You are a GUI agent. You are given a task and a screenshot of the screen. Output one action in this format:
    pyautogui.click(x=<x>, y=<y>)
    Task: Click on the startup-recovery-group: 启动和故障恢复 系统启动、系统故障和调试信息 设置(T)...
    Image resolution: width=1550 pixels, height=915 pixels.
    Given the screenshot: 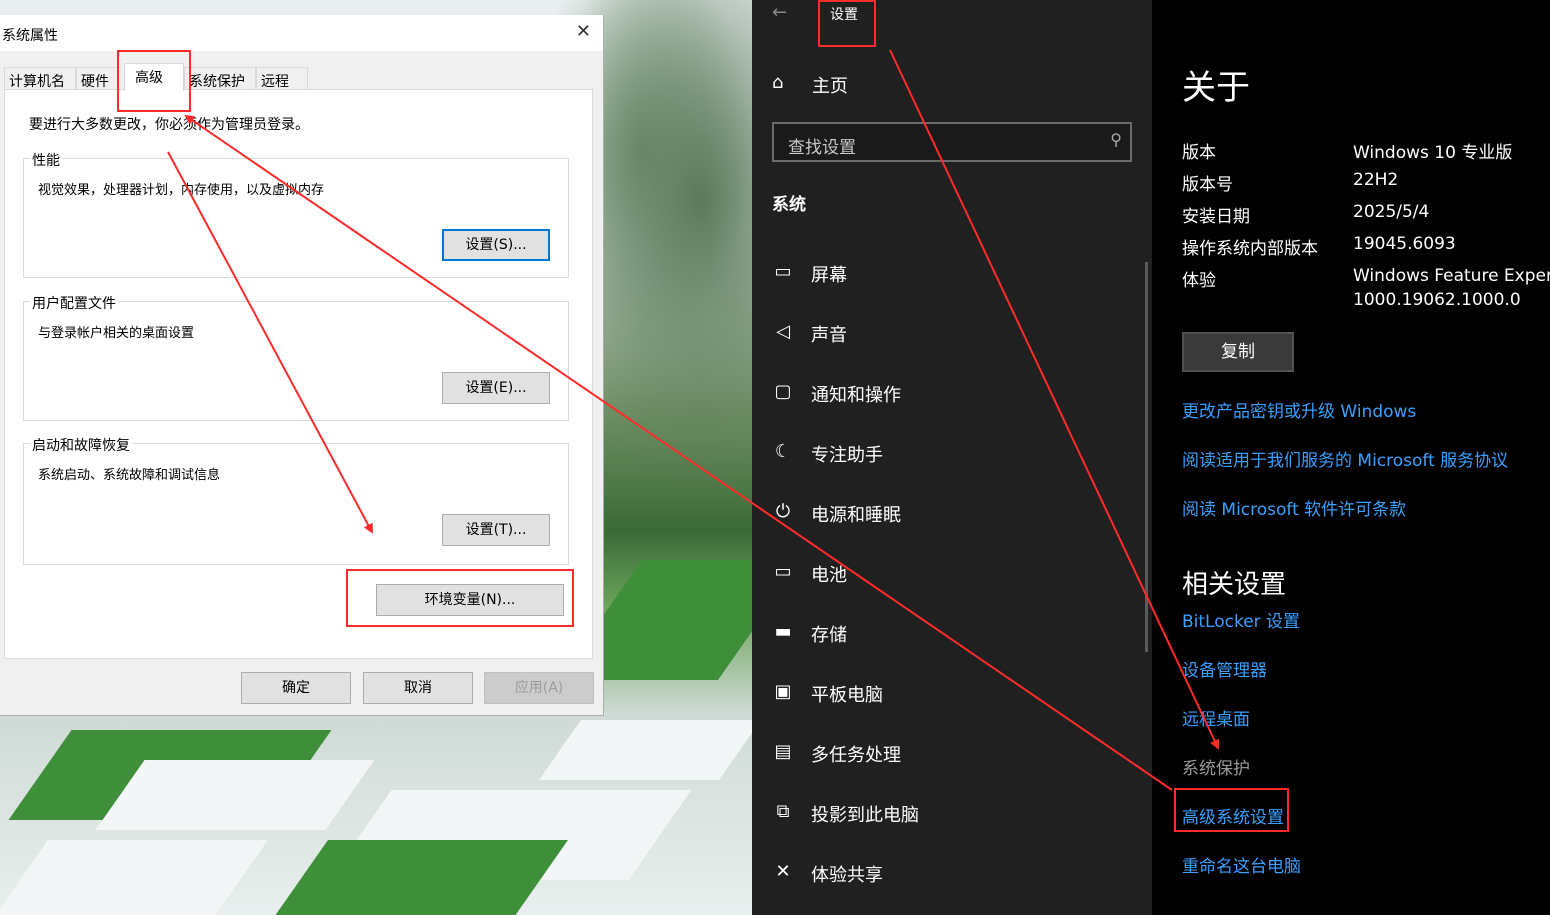 What is the action you would take?
    pyautogui.click(x=296, y=500)
    